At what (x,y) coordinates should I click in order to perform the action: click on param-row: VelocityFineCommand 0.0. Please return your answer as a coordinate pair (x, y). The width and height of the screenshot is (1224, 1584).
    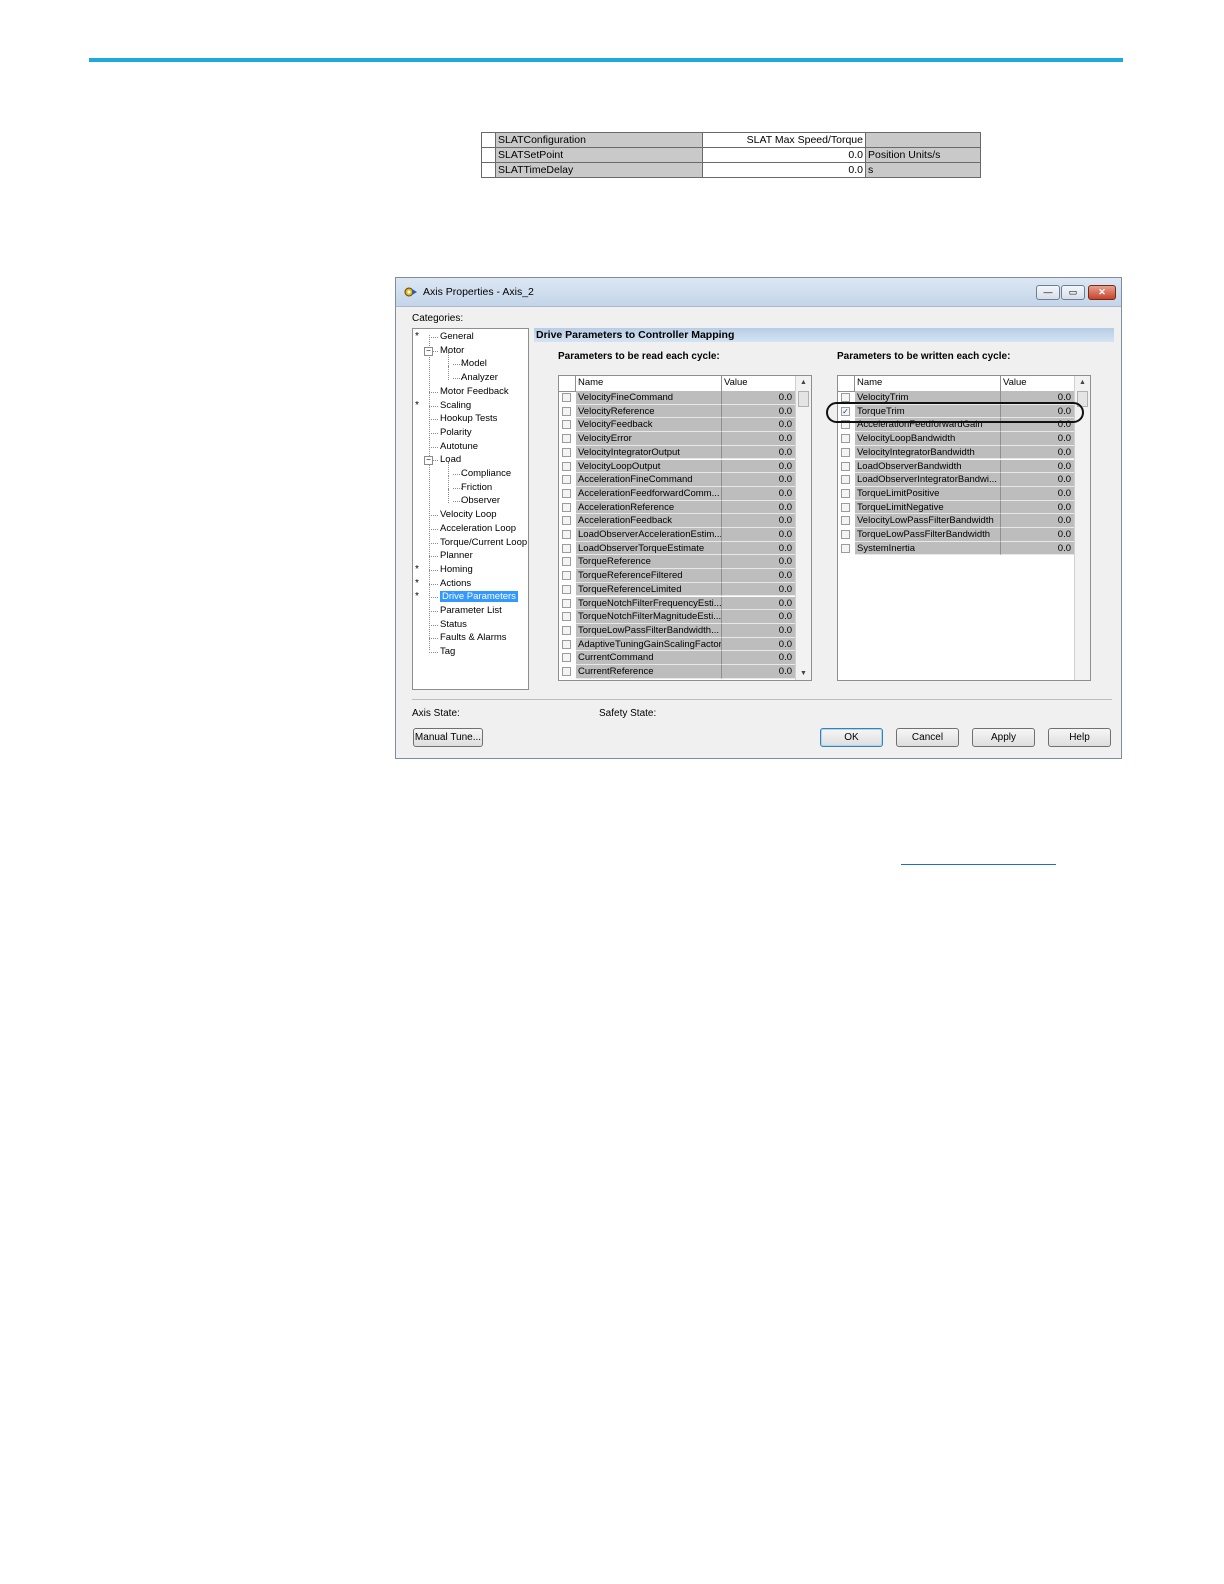
    Looking at the image, I should click on (677, 398).